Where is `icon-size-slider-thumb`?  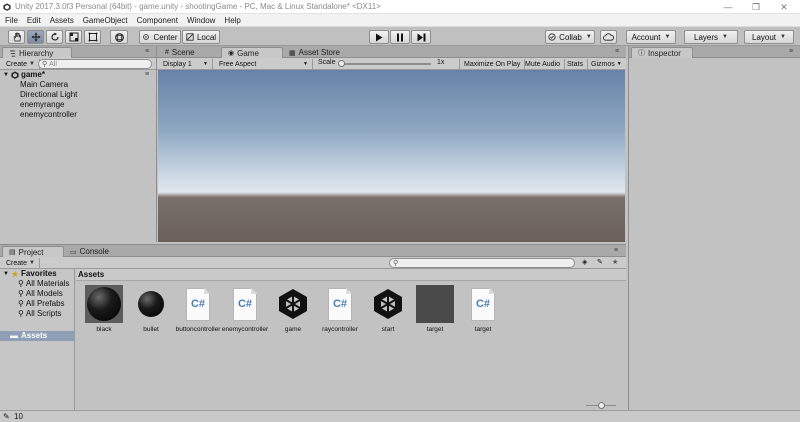
icon-size-slider-thumb is located at coordinates (601, 405).